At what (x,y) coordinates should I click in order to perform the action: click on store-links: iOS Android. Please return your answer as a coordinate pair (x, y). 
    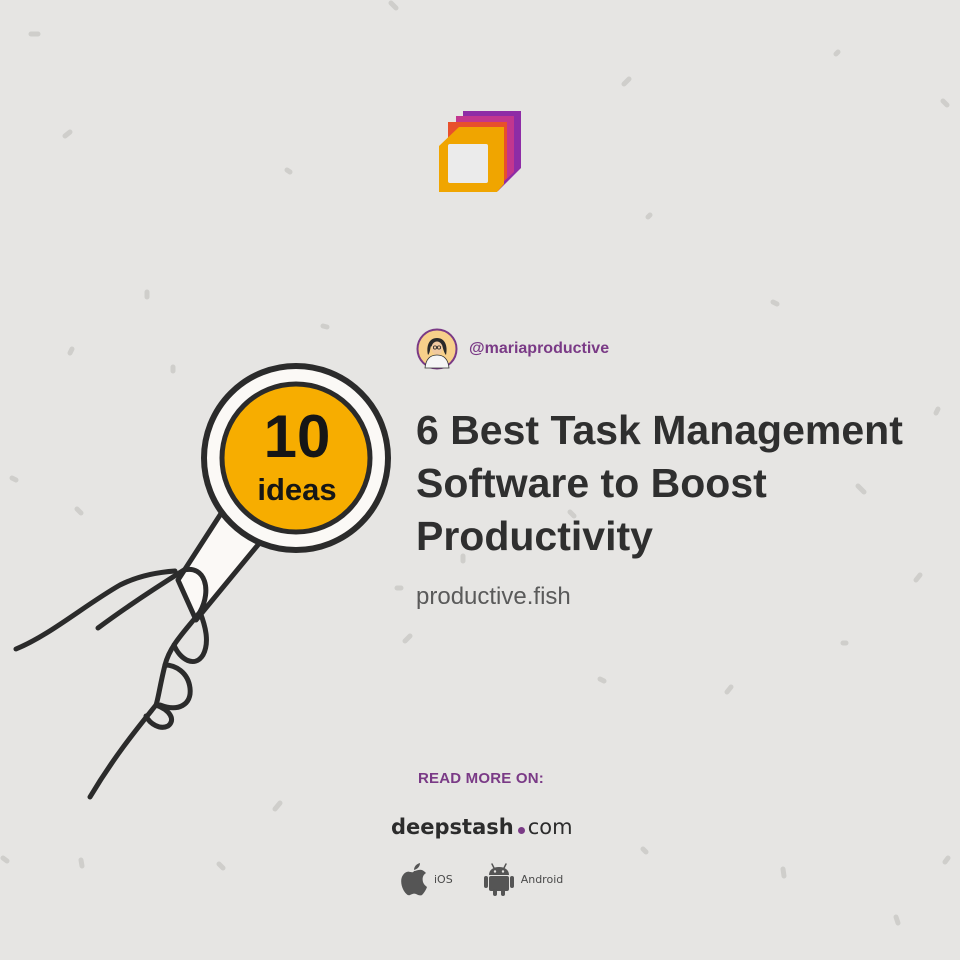
    Looking at the image, I should click on (481, 879).